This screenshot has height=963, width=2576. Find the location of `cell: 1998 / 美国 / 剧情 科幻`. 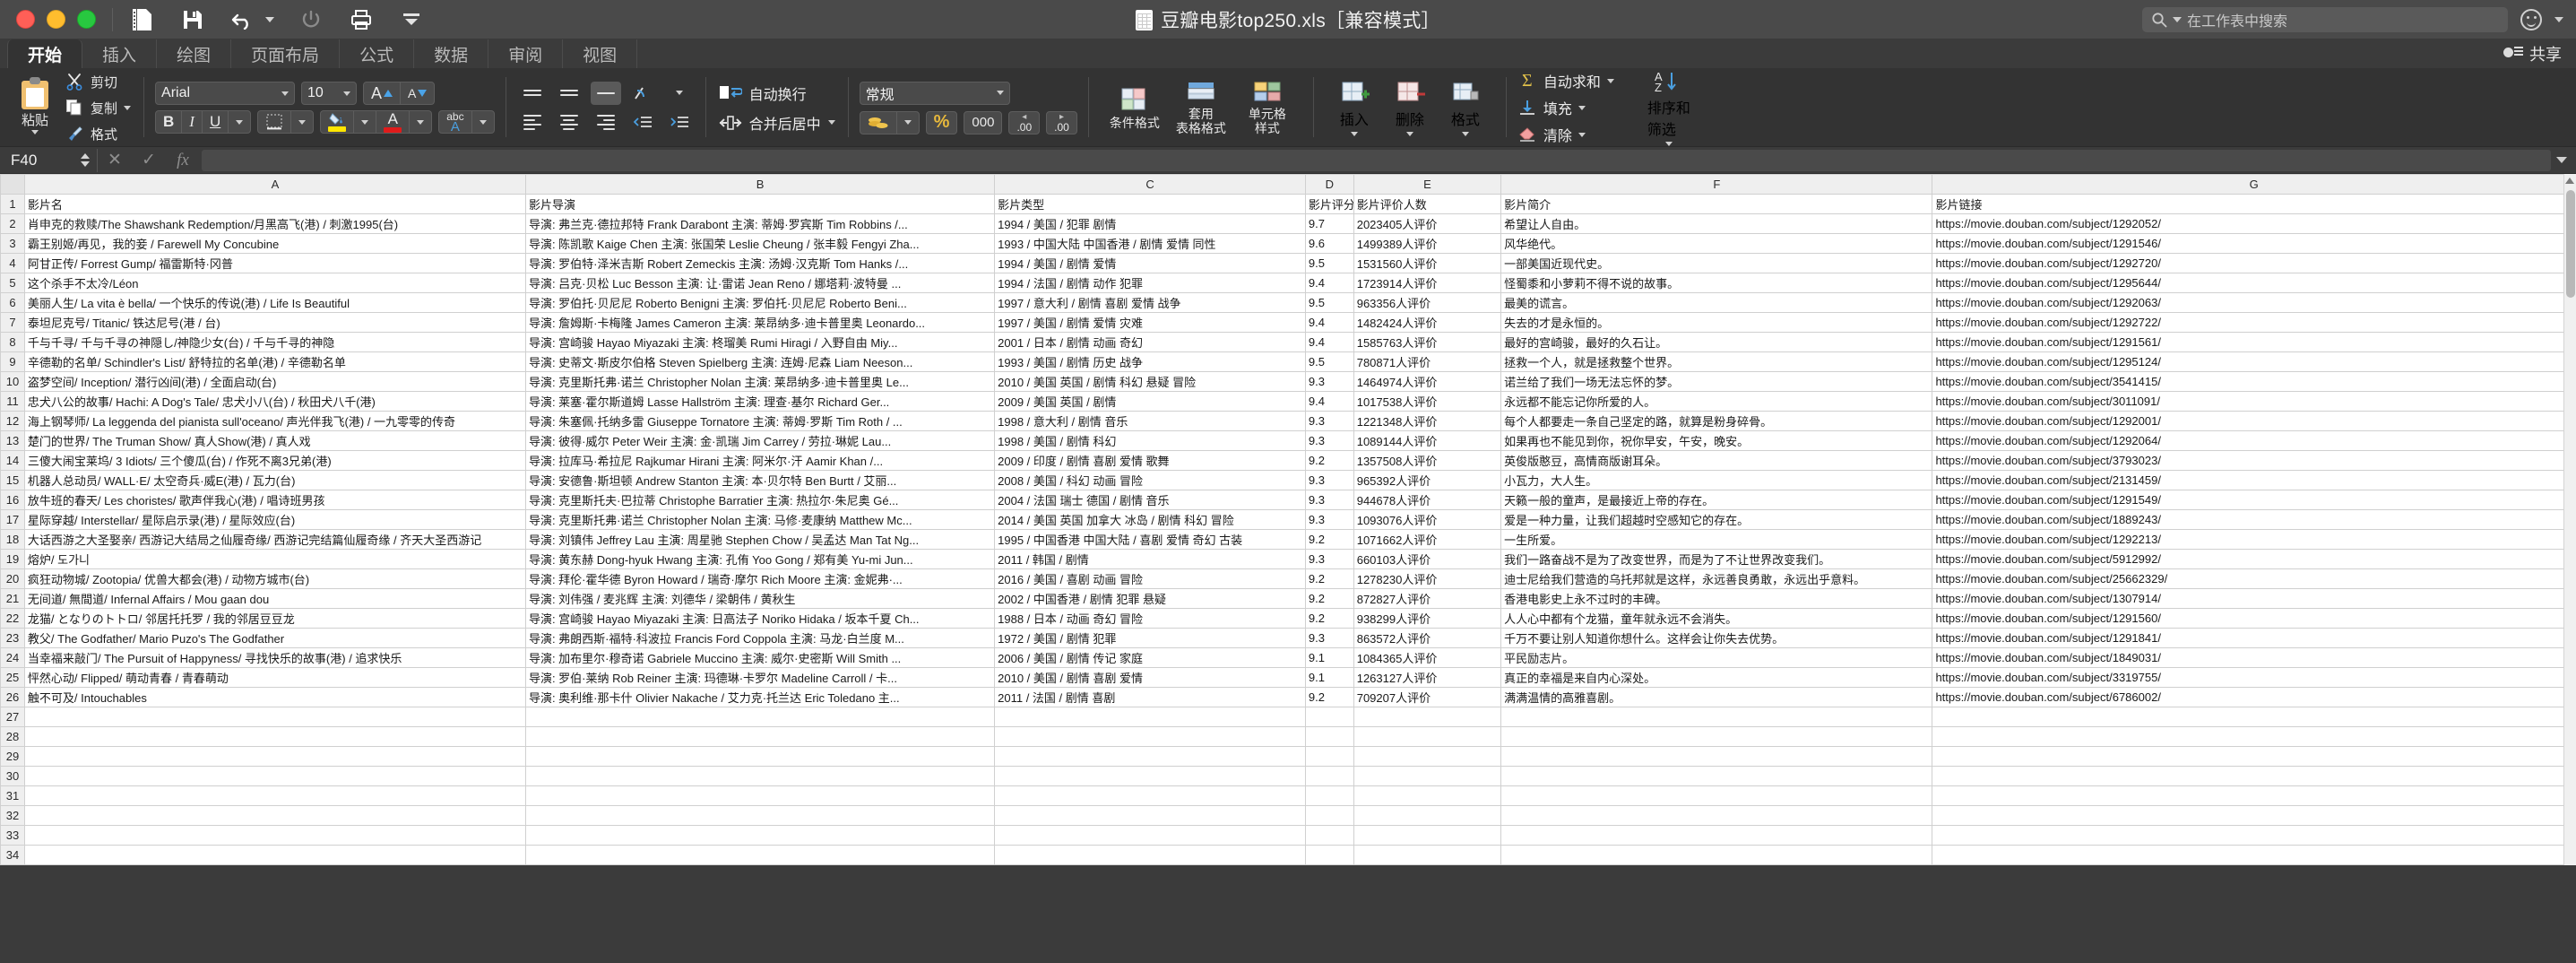

cell: 1998 / 美国 / 剧情 科幻 is located at coordinates (1150, 440).